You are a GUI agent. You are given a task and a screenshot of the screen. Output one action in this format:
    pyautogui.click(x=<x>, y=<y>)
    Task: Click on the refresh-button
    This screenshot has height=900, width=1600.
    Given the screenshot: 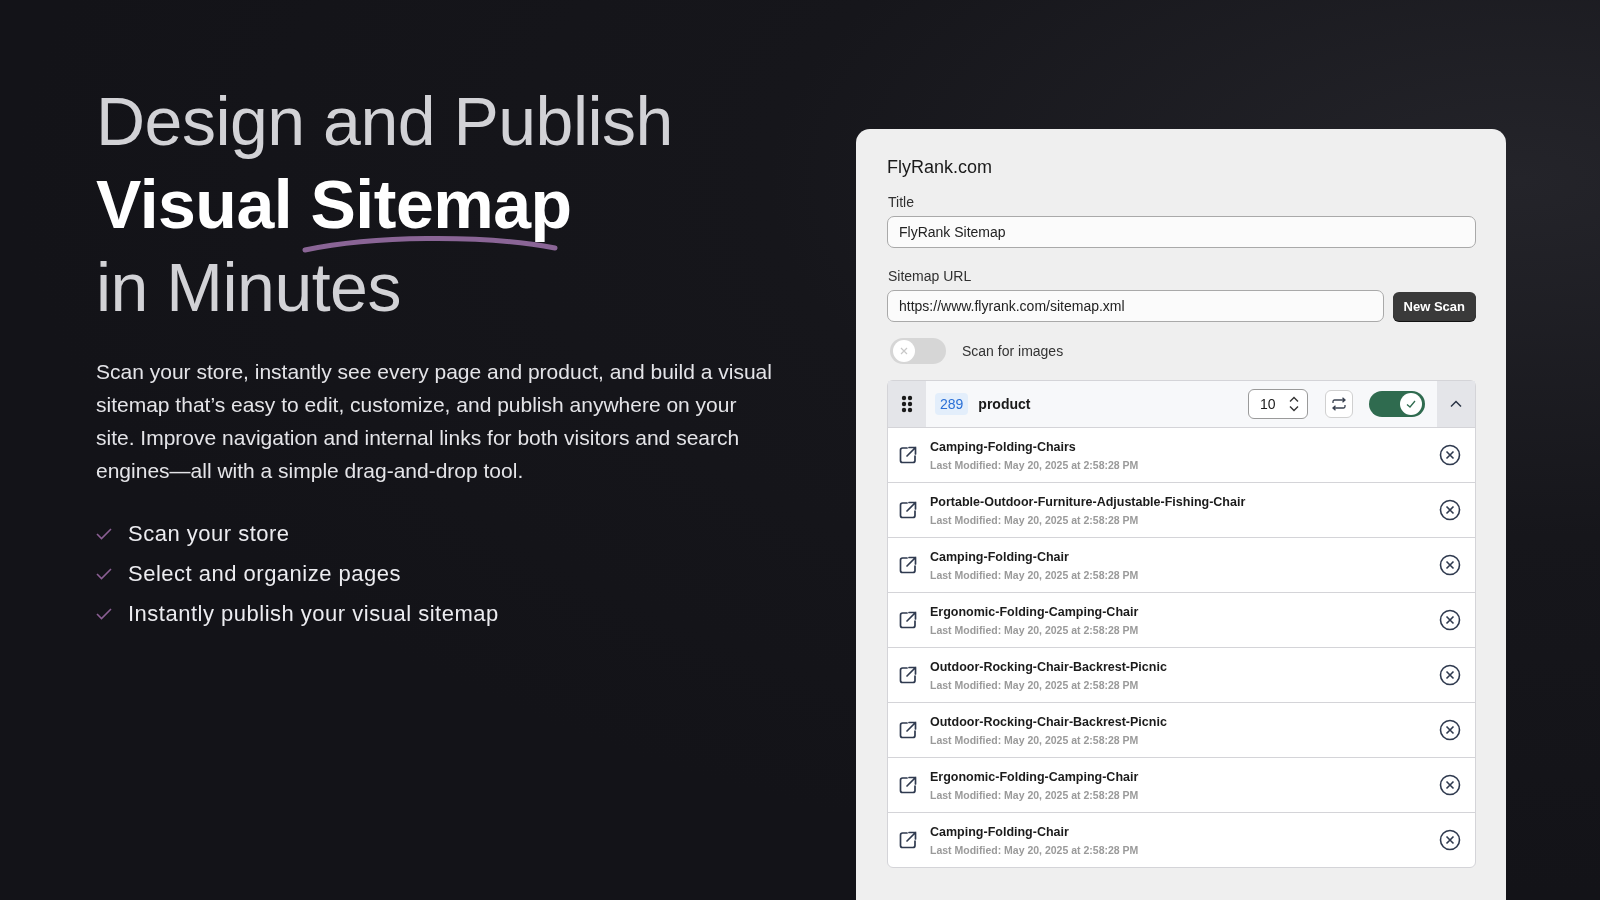 What is the action you would take?
    pyautogui.click(x=1339, y=404)
    